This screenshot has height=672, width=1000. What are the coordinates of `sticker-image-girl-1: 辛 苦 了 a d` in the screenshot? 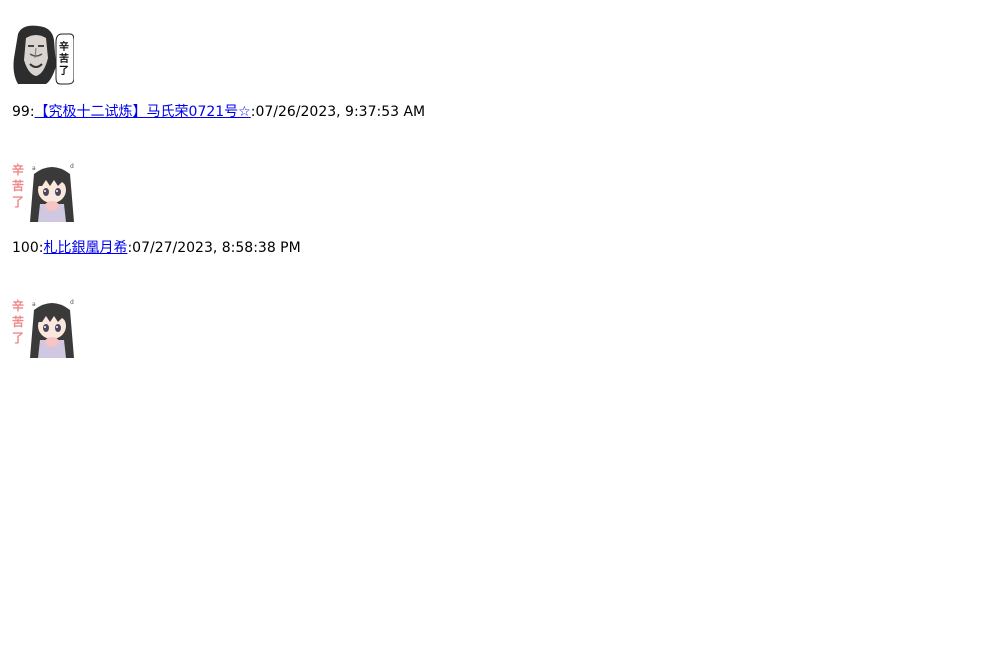 It's located at (43, 191).